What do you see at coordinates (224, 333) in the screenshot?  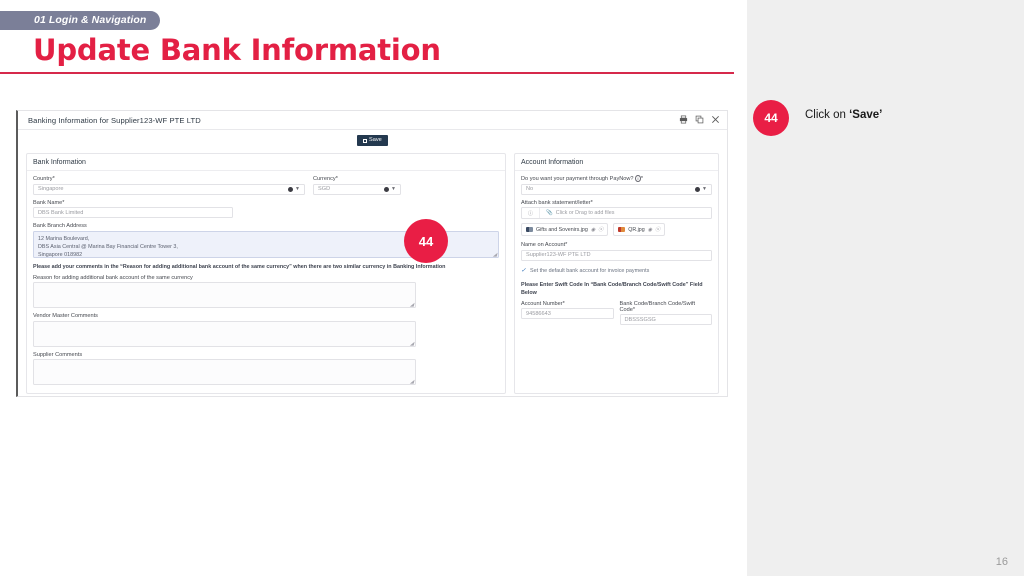 I see `vendor-master-comments-textarea: ◢` at bounding box center [224, 333].